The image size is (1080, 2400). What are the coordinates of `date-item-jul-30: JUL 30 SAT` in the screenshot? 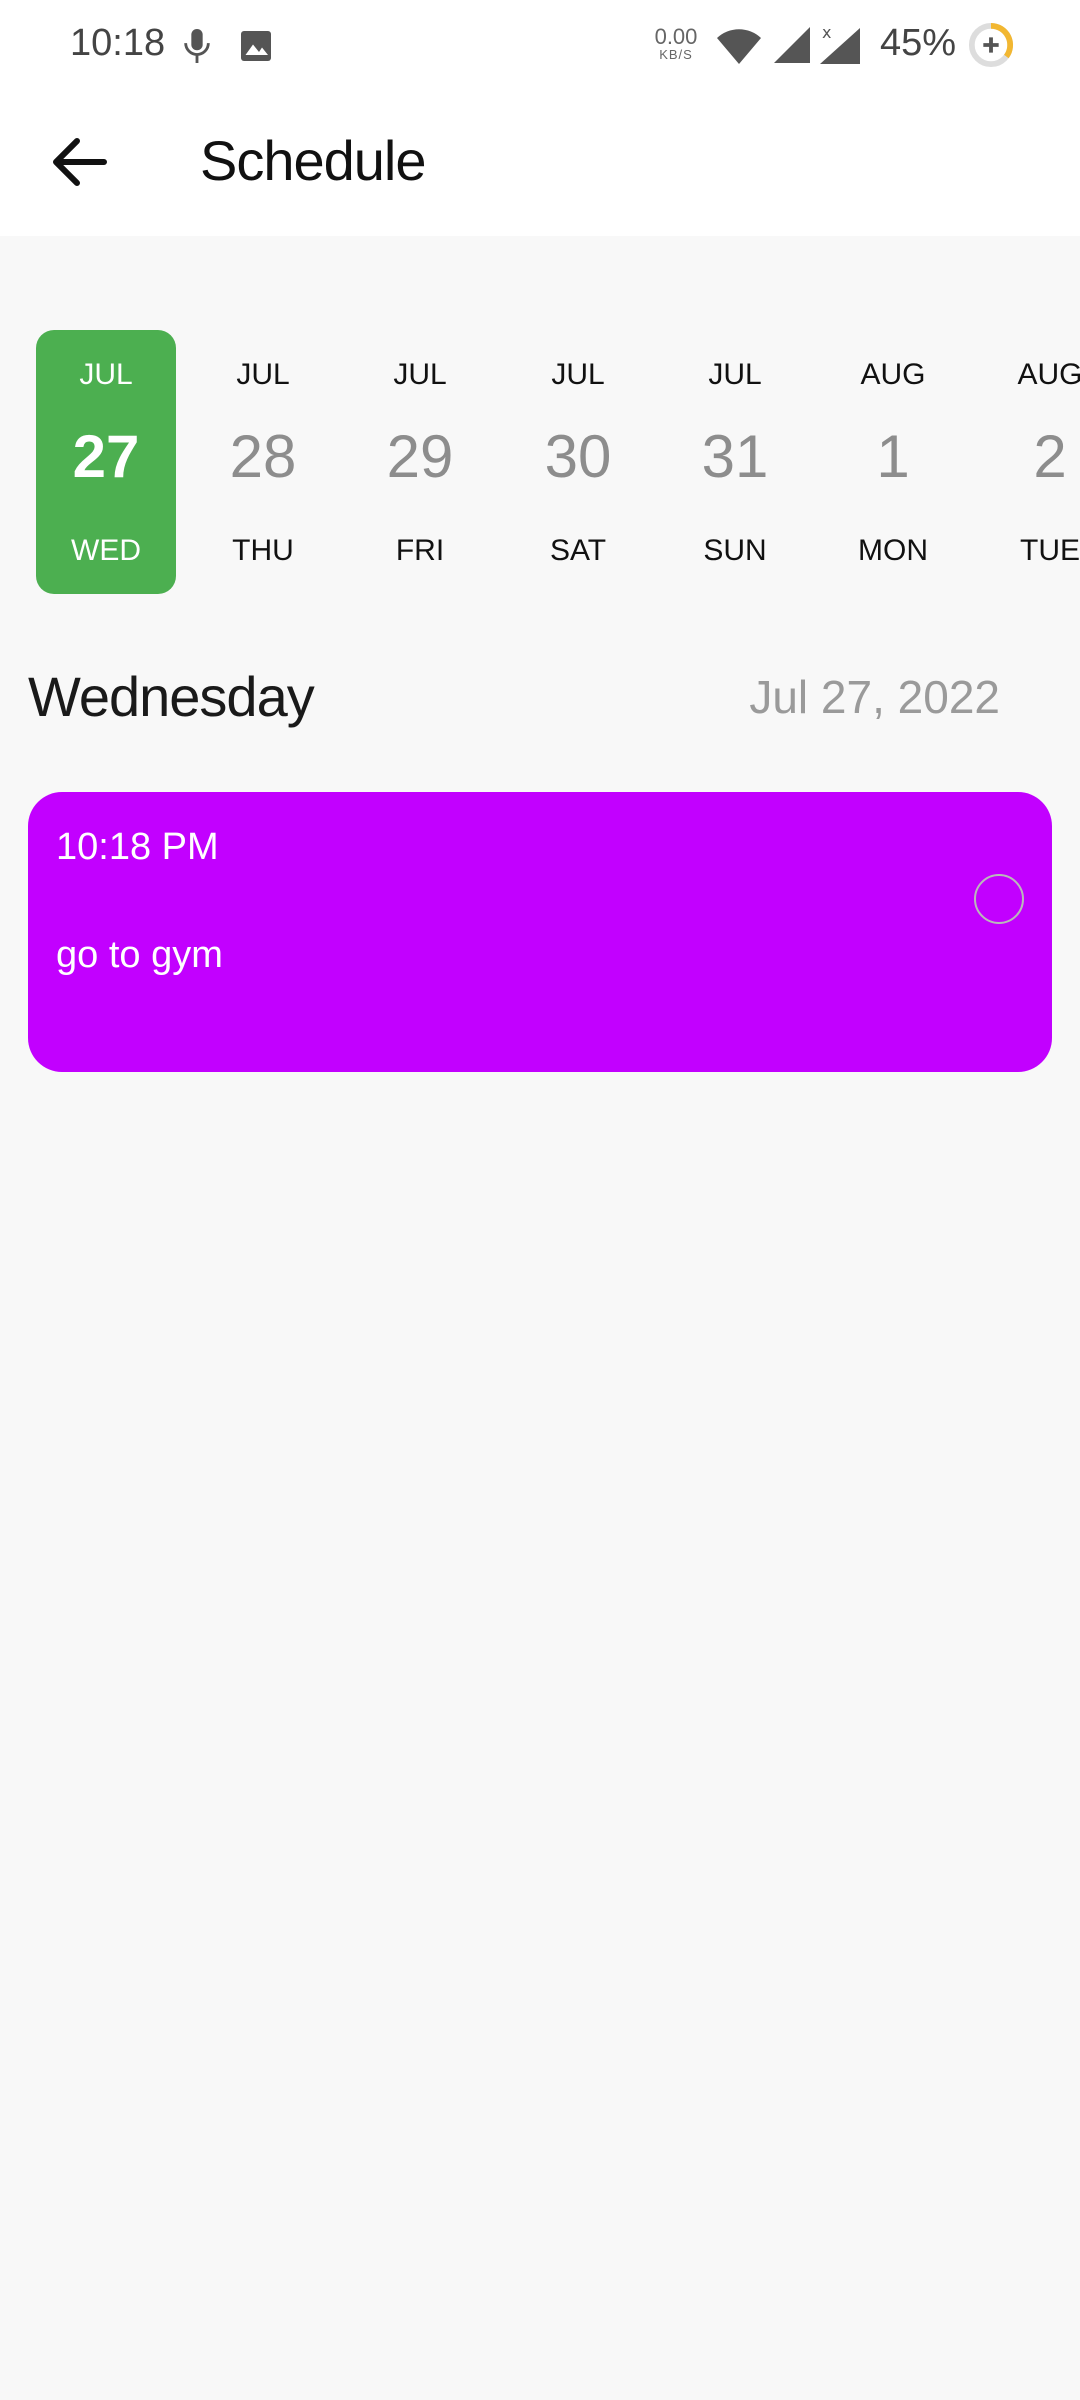 It's located at (578, 462).